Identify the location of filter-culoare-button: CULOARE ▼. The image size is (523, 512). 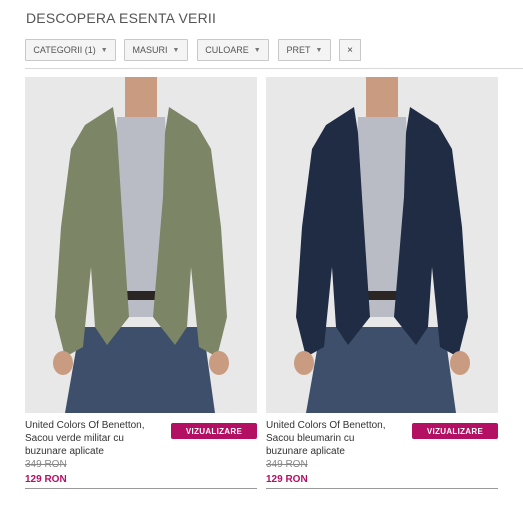
(233, 50).